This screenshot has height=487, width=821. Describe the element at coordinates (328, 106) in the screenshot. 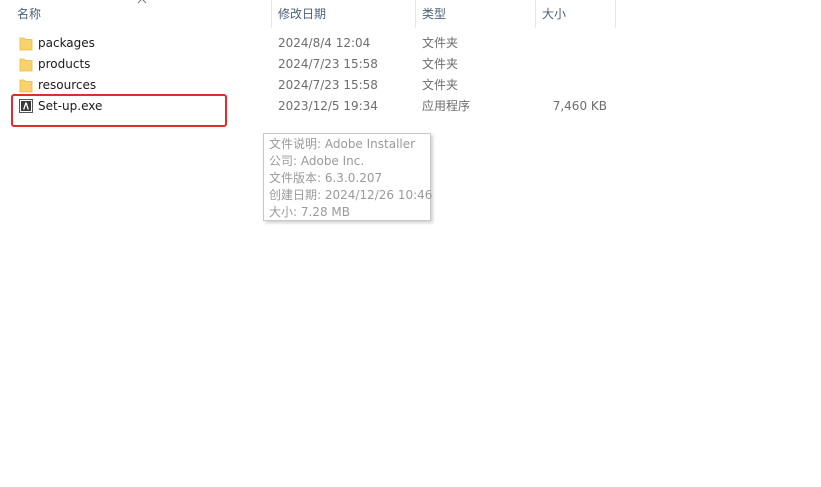

I see `file-date: 2023/12/5 19:34` at that location.